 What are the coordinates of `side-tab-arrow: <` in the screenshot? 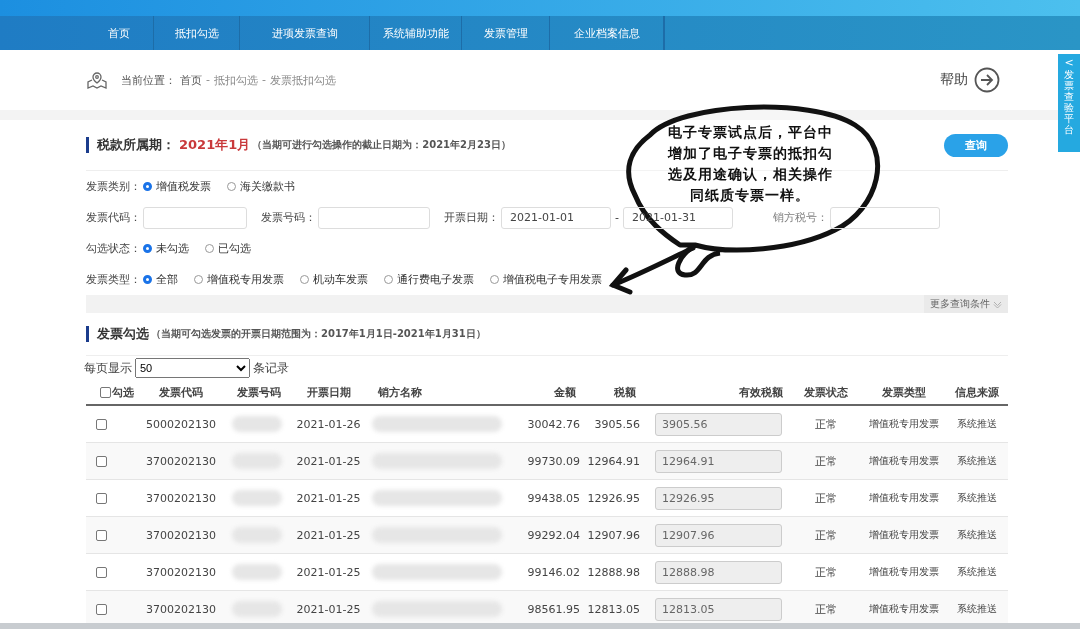 It's located at (1069, 62).